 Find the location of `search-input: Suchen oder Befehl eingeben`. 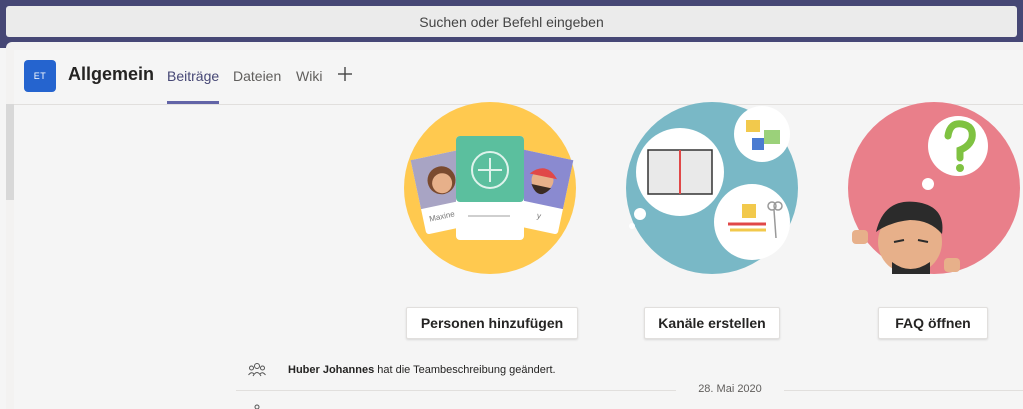

search-input: Suchen oder Befehl eingeben is located at coordinates (511, 21).